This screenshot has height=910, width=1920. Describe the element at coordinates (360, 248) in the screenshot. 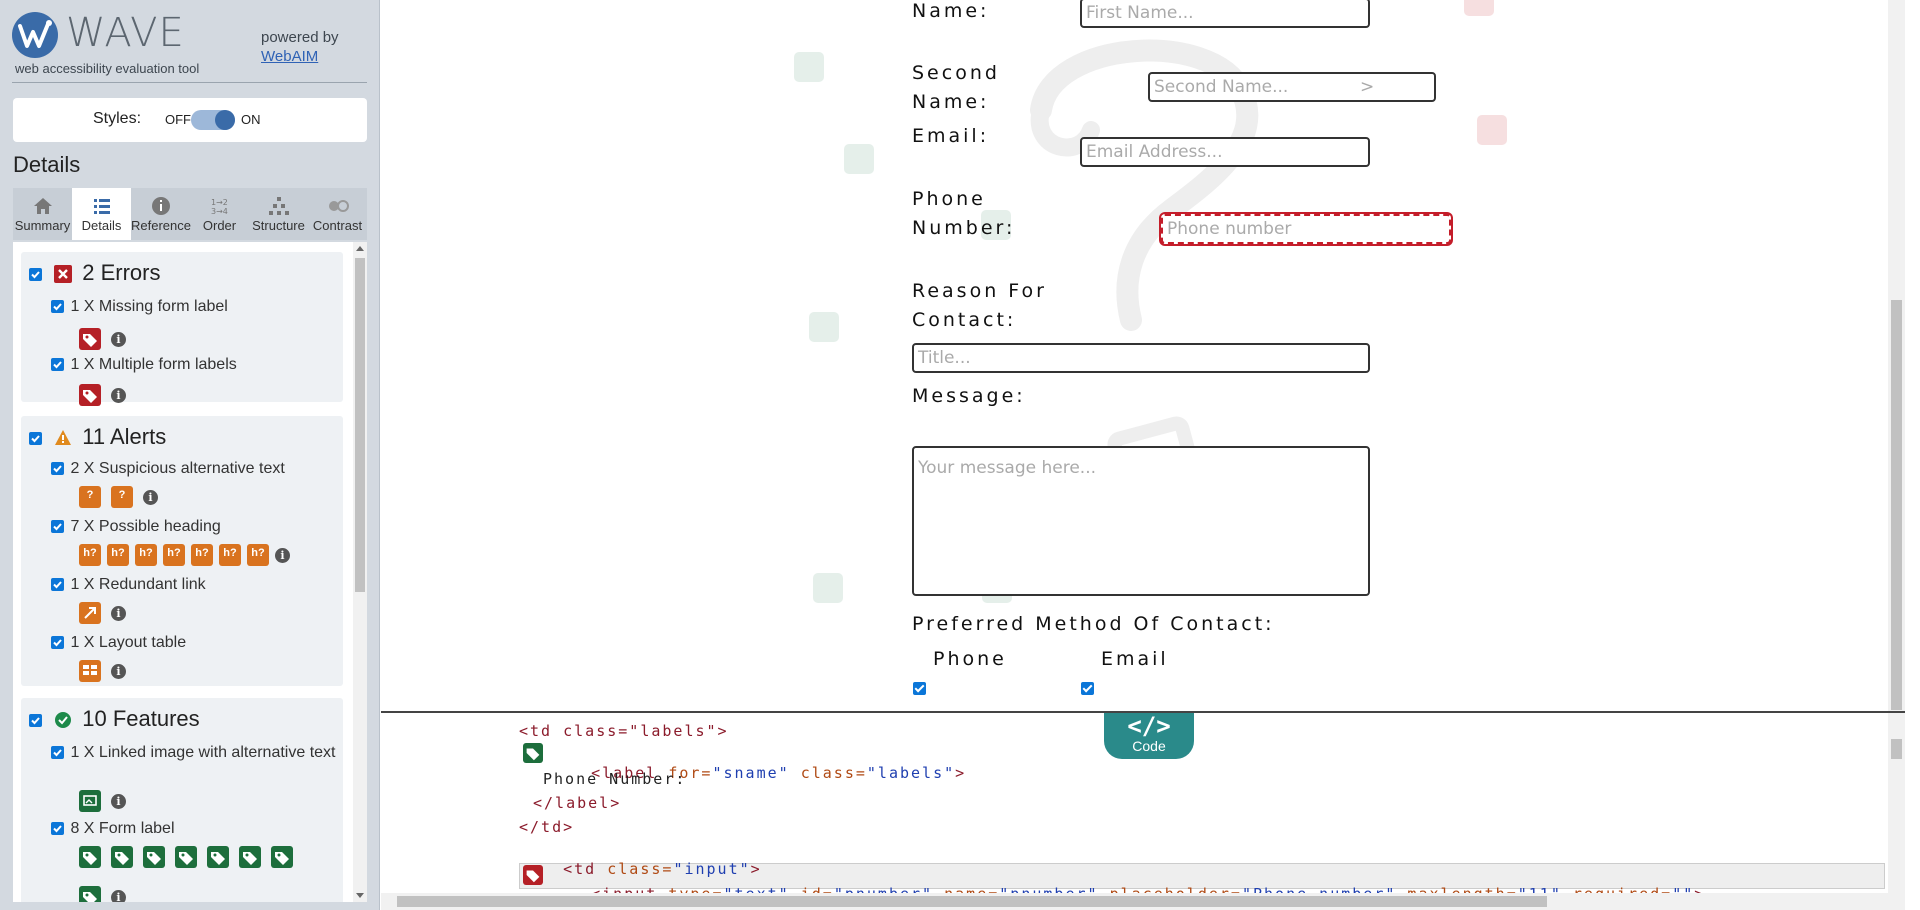

I see `scroll-up-arrow` at that location.